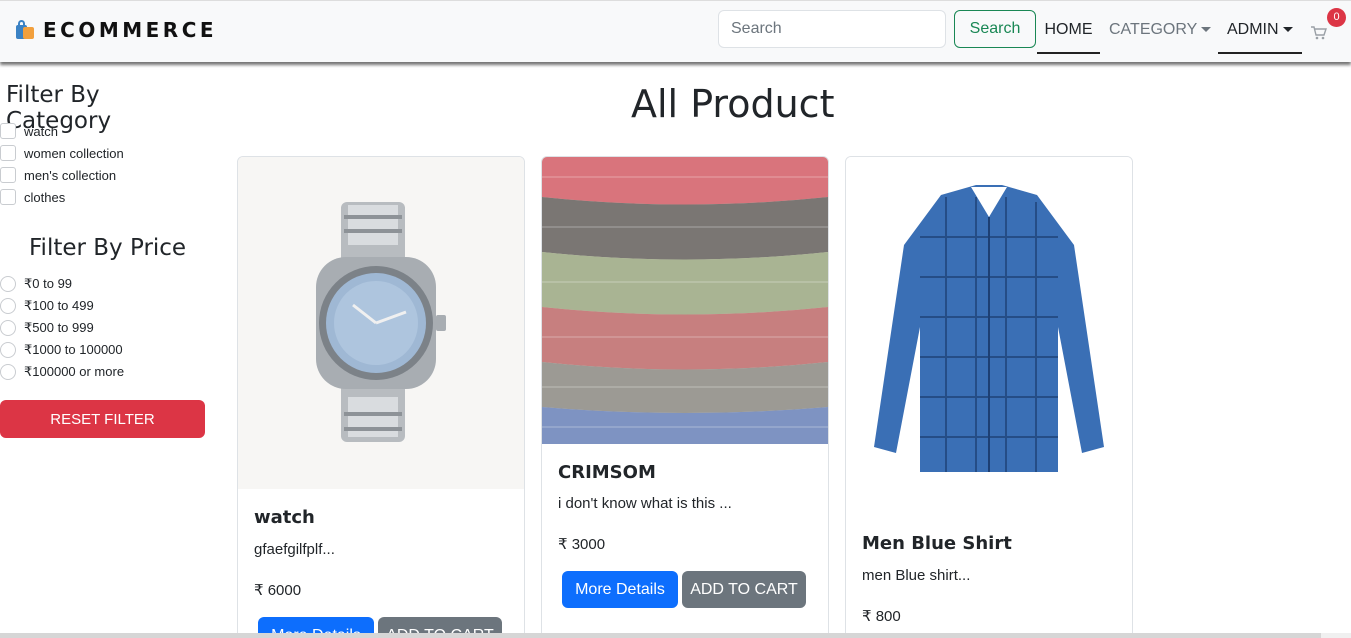 The height and width of the screenshot is (638, 1351). I want to click on scrollbar-corner, so click(1336, 635).